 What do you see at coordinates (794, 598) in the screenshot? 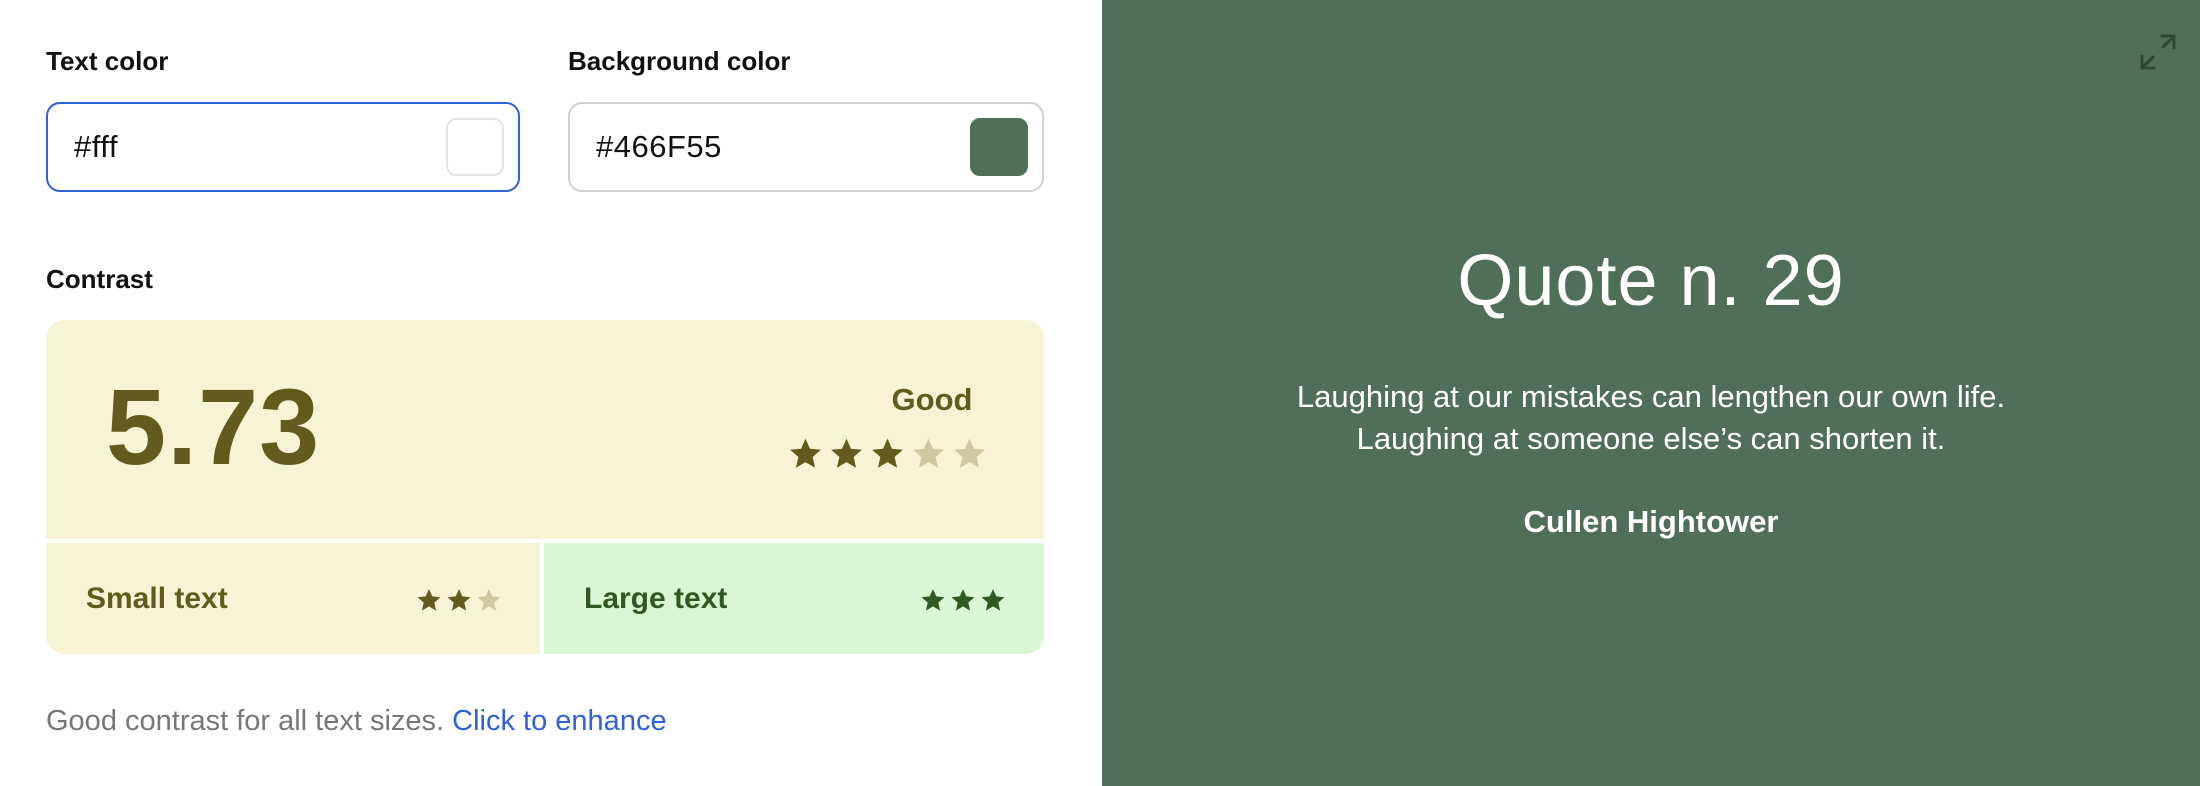
I see `large-text-panel: Large text` at bounding box center [794, 598].